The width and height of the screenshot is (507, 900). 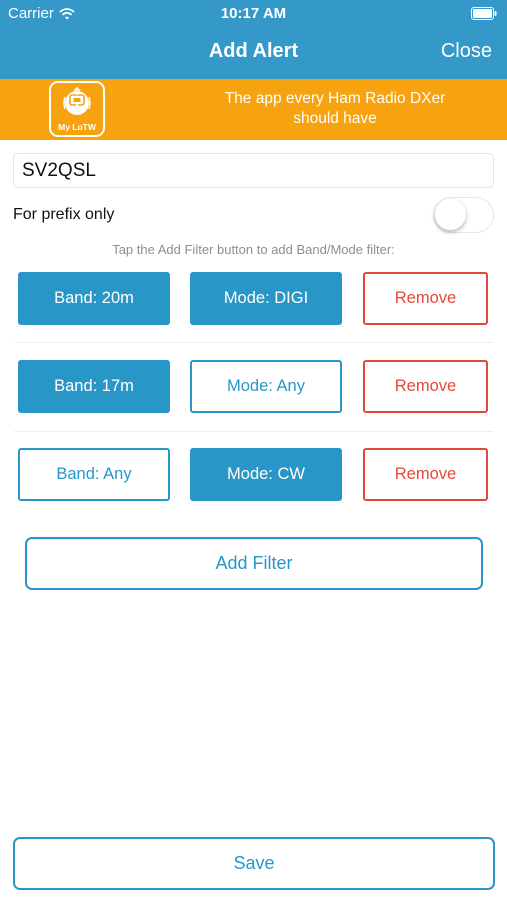 What do you see at coordinates (266, 474) in the screenshot?
I see `mode-button-3: Mode: CW` at bounding box center [266, 474].